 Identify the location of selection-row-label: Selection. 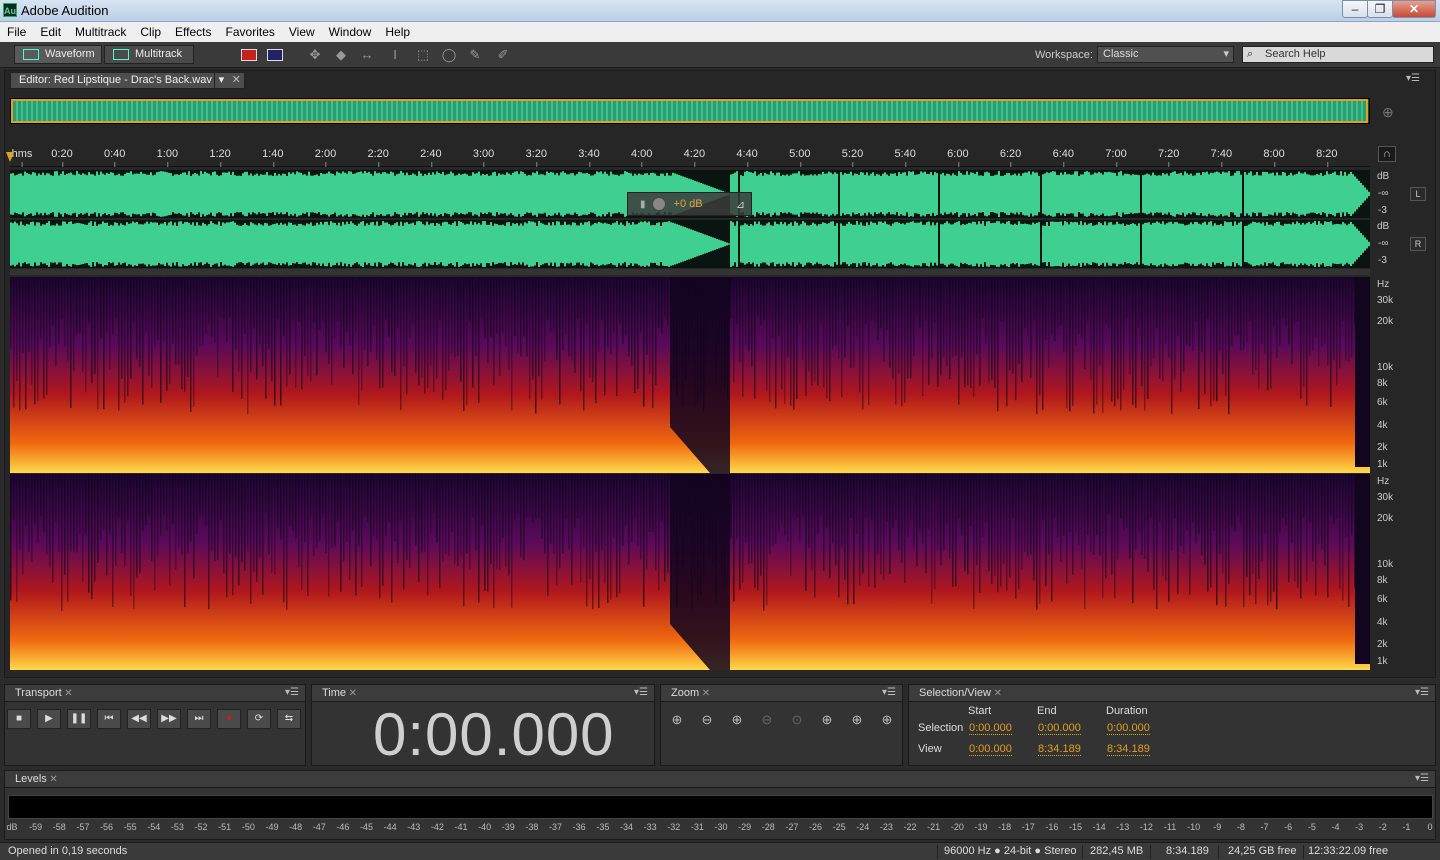
(941, 728).